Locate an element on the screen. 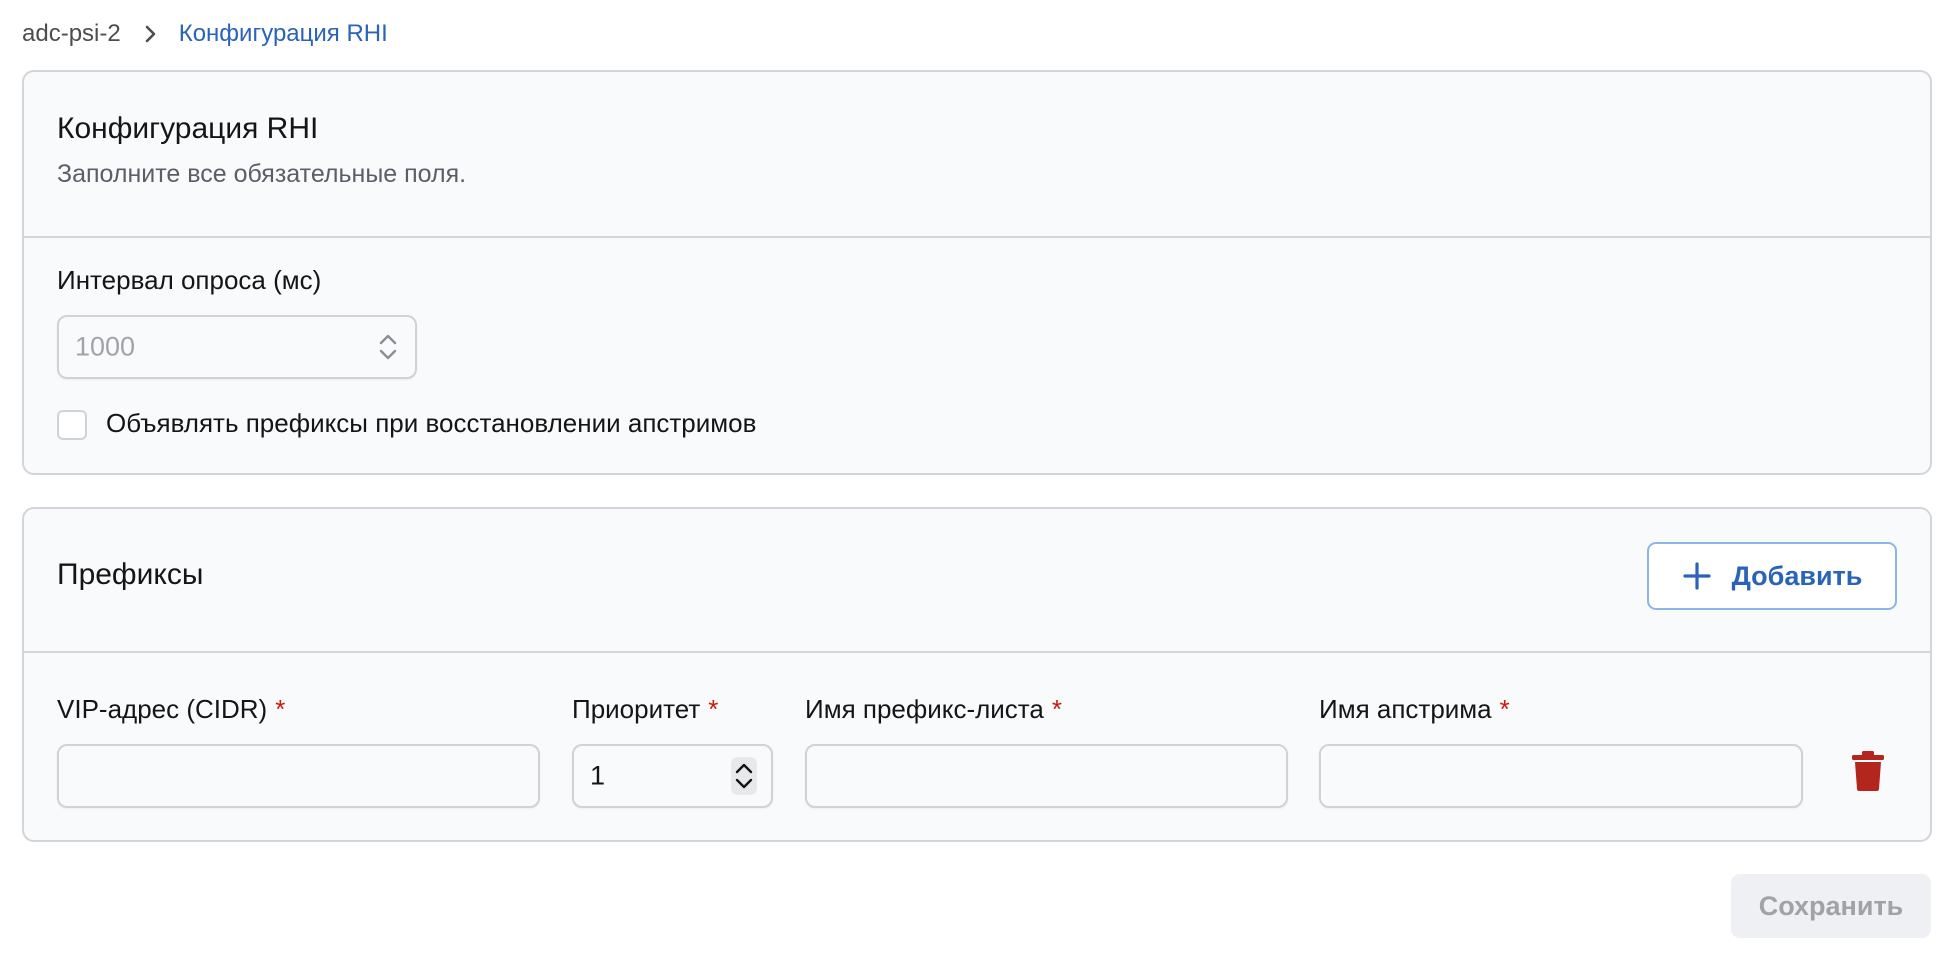 This screenshot has width=1954, height=958. plus-icon is located at coordinates (1697, 576).